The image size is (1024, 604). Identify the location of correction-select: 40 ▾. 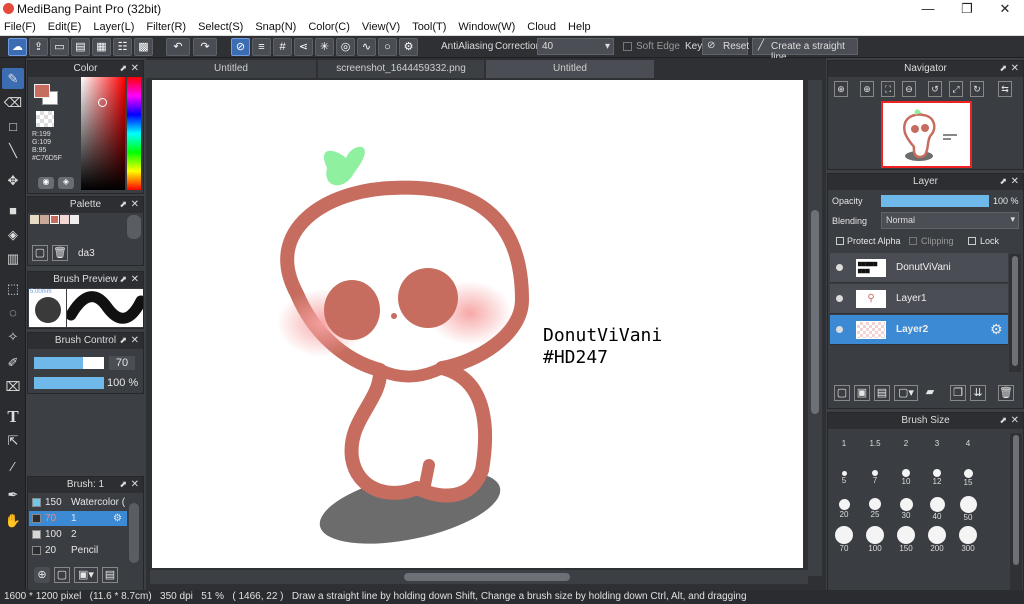
(575, 46).